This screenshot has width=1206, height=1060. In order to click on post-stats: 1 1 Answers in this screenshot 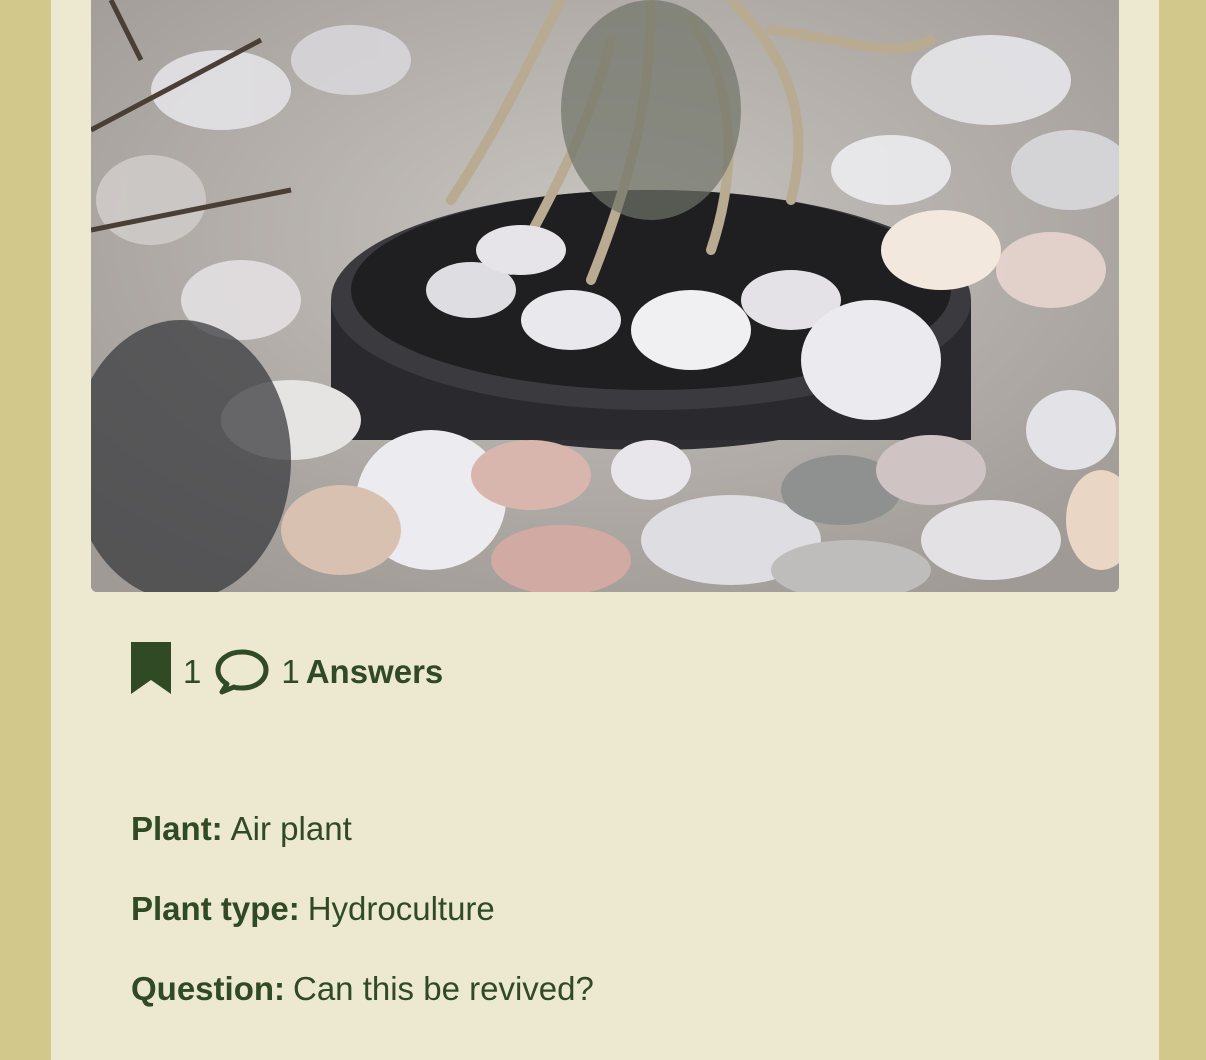, I will do `click(287, 672)`.